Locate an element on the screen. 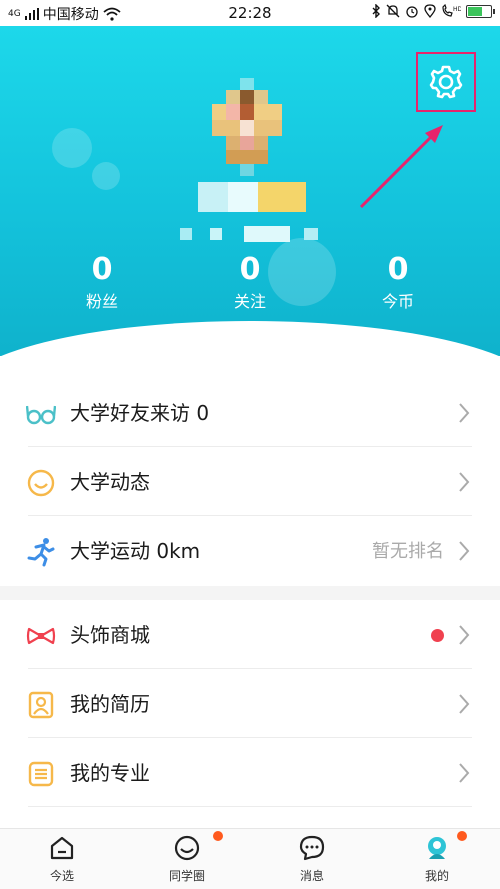 The width and height of the screenshot is (500, 889). tab-classmates: 同学圈 is located at coordinates (187, 859).